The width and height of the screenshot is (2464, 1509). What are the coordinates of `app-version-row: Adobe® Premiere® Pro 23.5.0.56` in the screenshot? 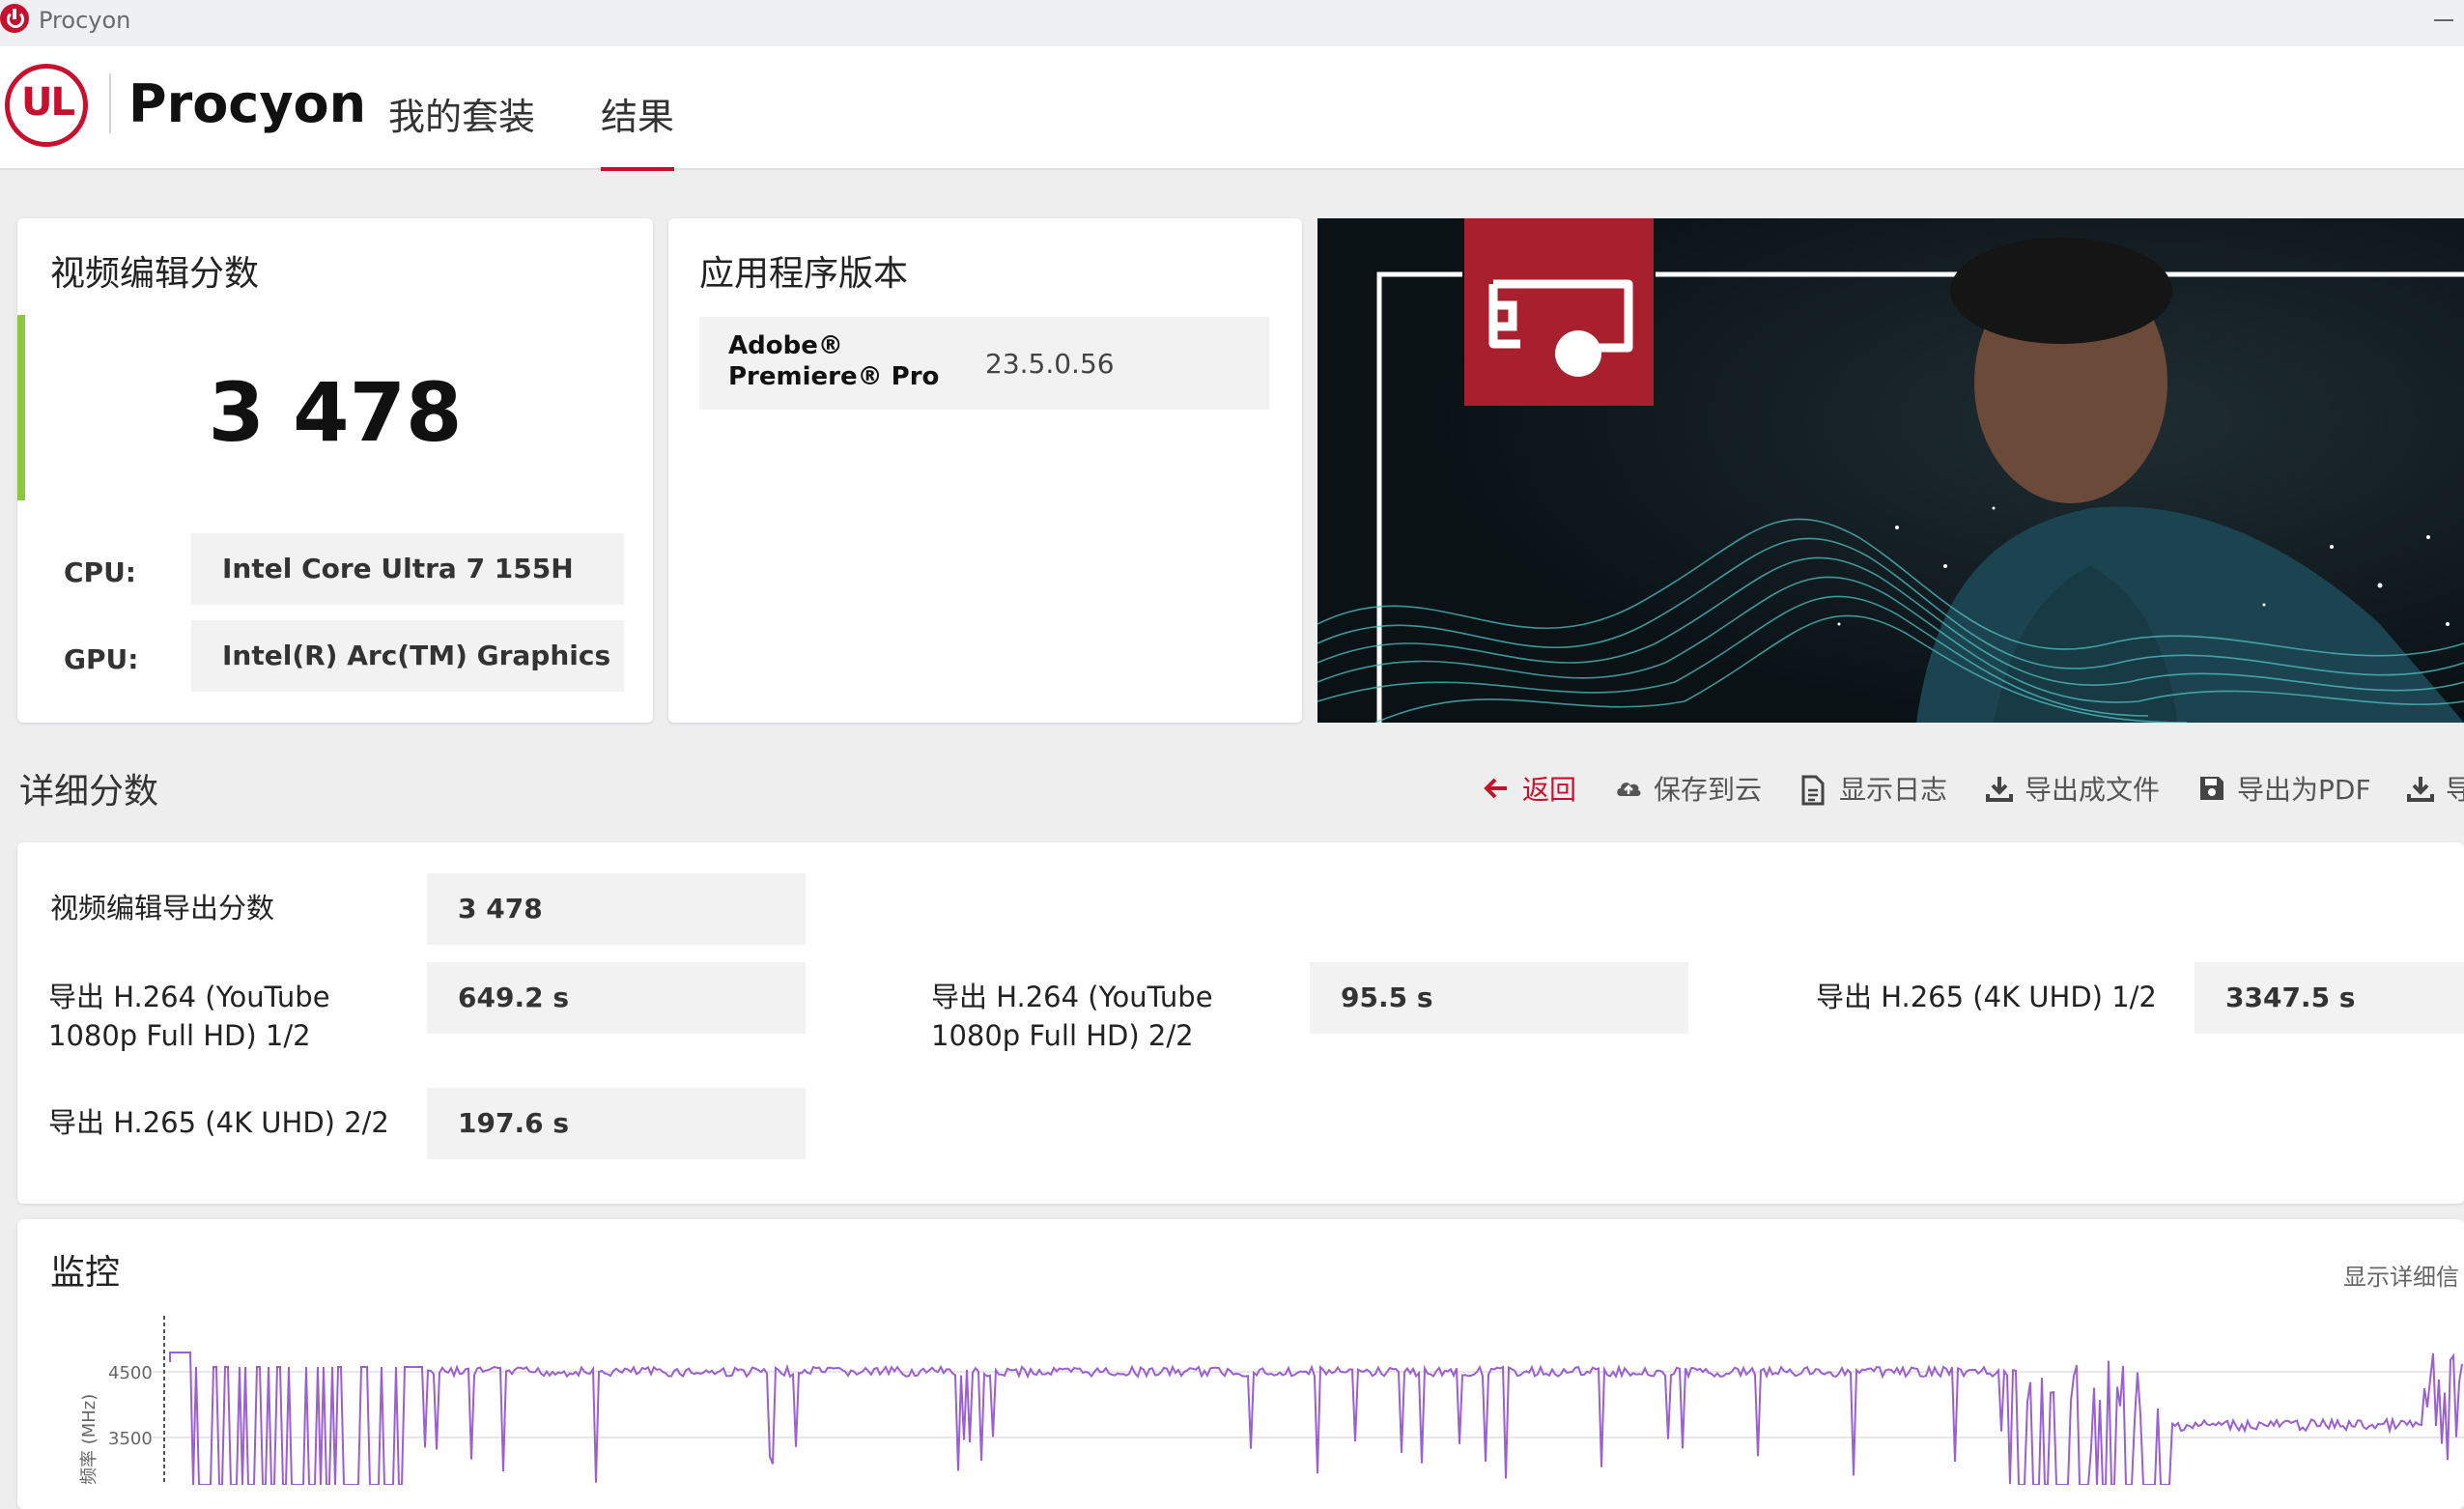 It's located at (984, 363).